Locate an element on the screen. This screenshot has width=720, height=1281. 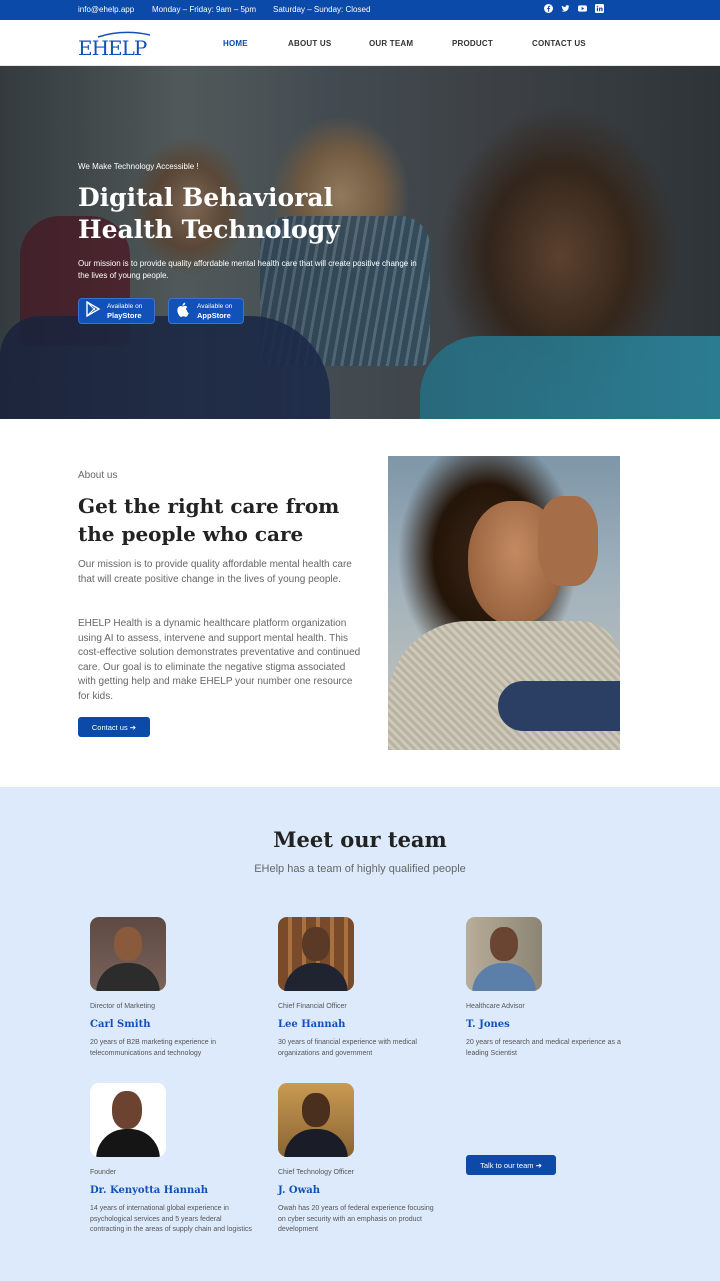
member-name: Dr. Kenyotta Hannah is located at coordinates (149, 1190).